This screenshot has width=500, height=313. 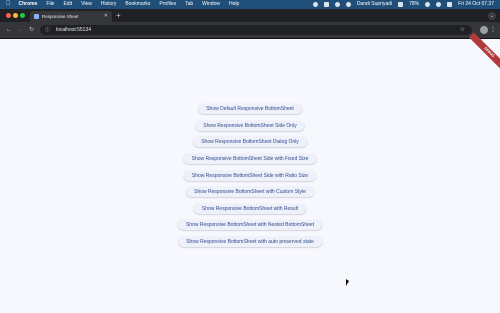 What do you see at coordinates (28, 4) in the screenshot?
I see `menu-app-name: Chrome` at bounding box center [28, 4].